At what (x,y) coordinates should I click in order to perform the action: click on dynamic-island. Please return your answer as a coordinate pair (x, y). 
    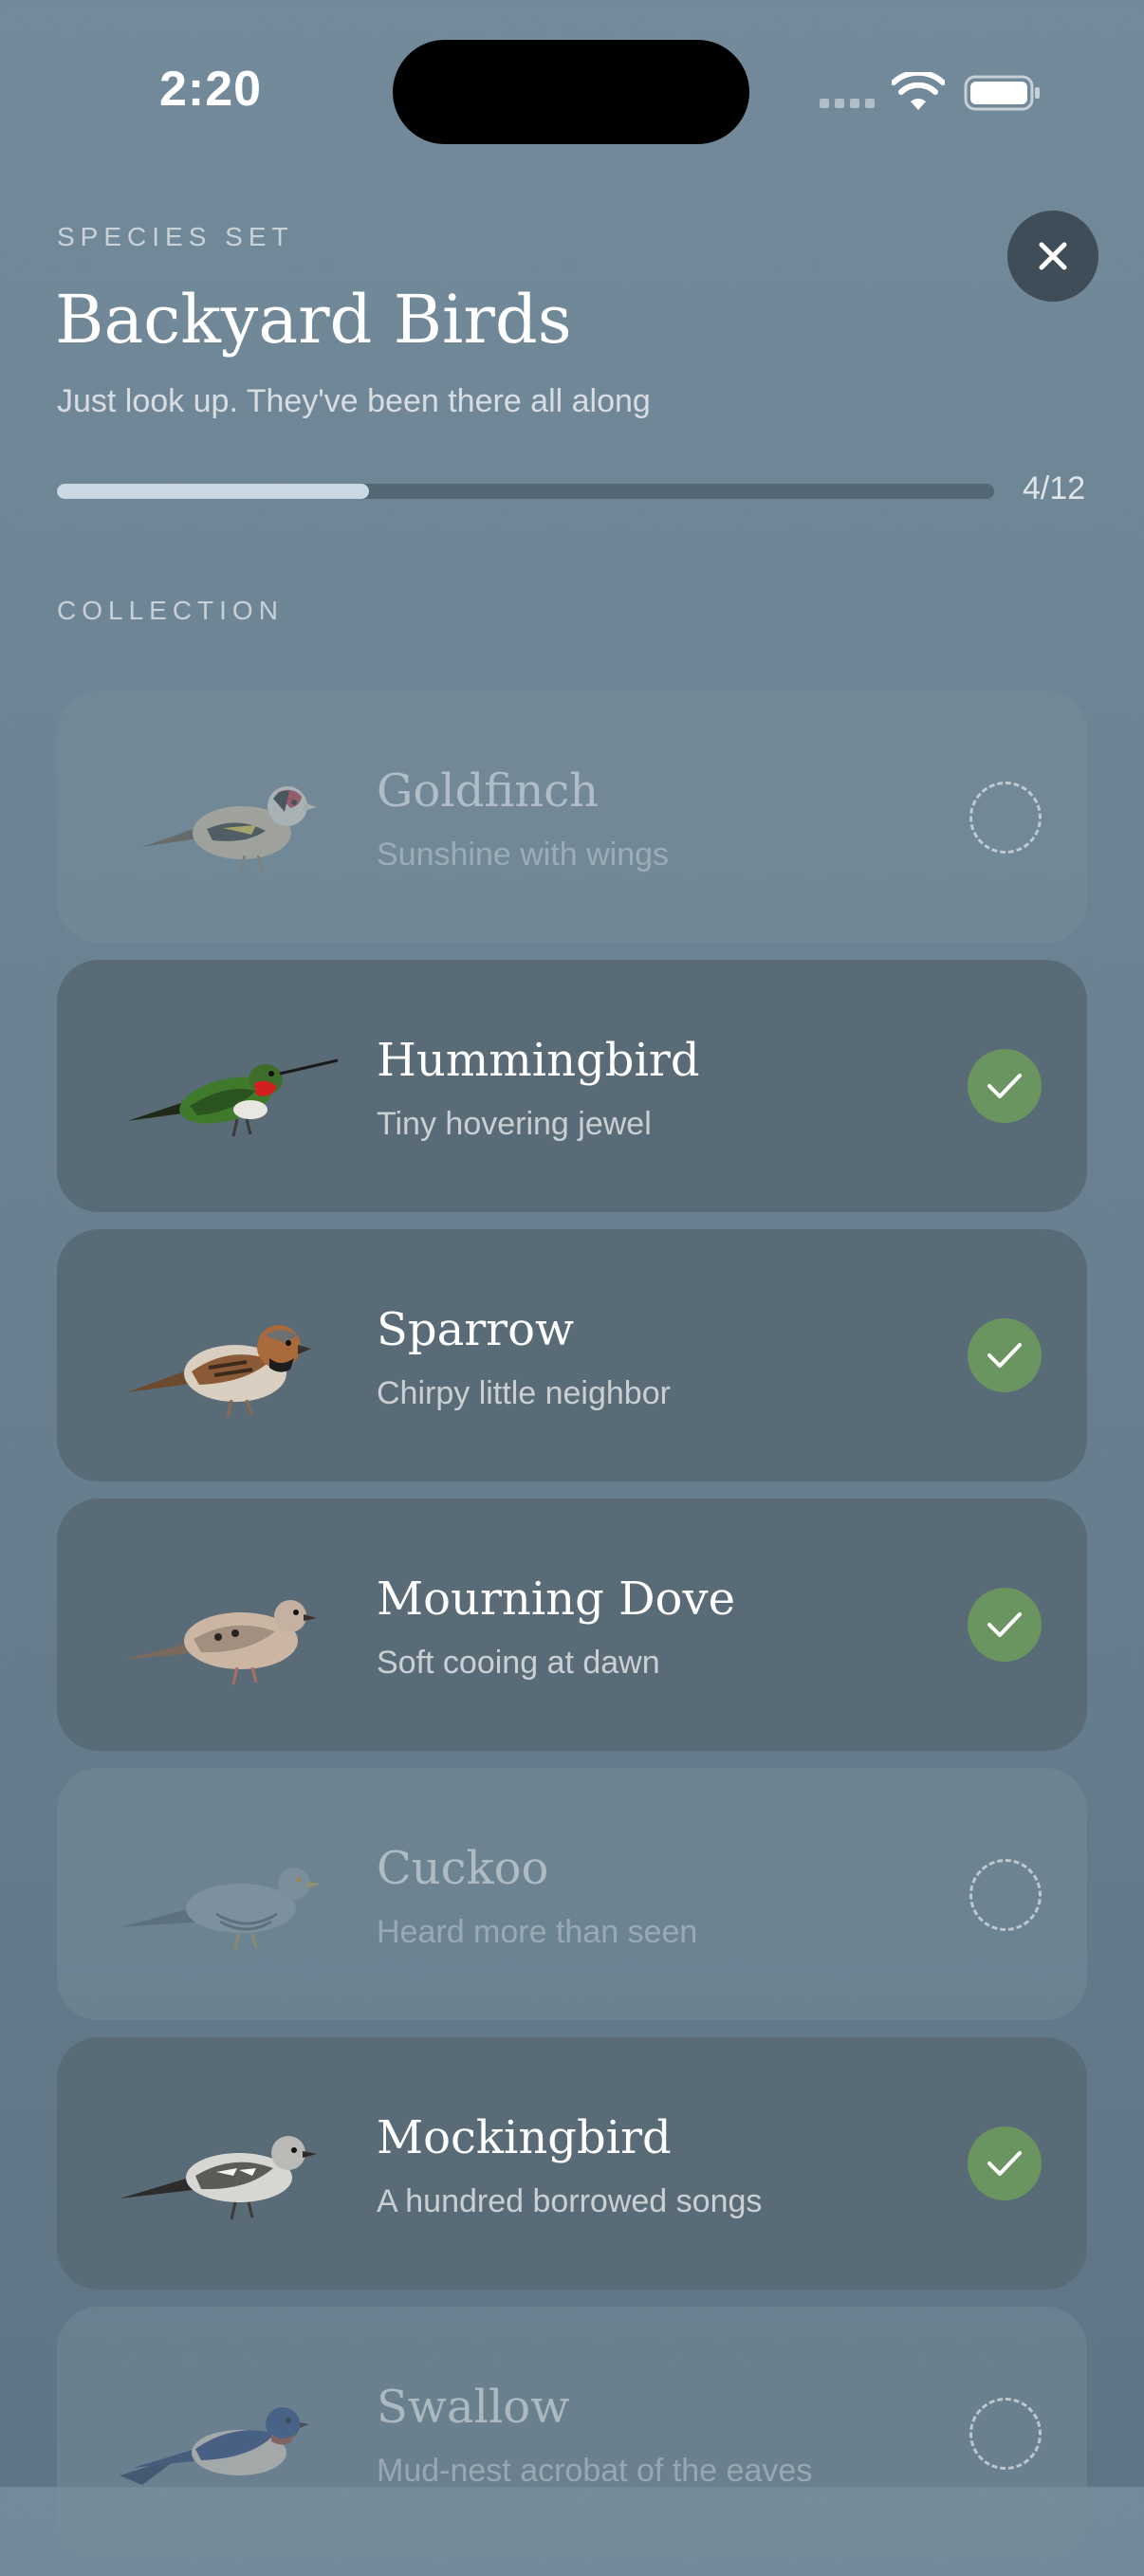
    Looking at the image, I should click on (571, 92).